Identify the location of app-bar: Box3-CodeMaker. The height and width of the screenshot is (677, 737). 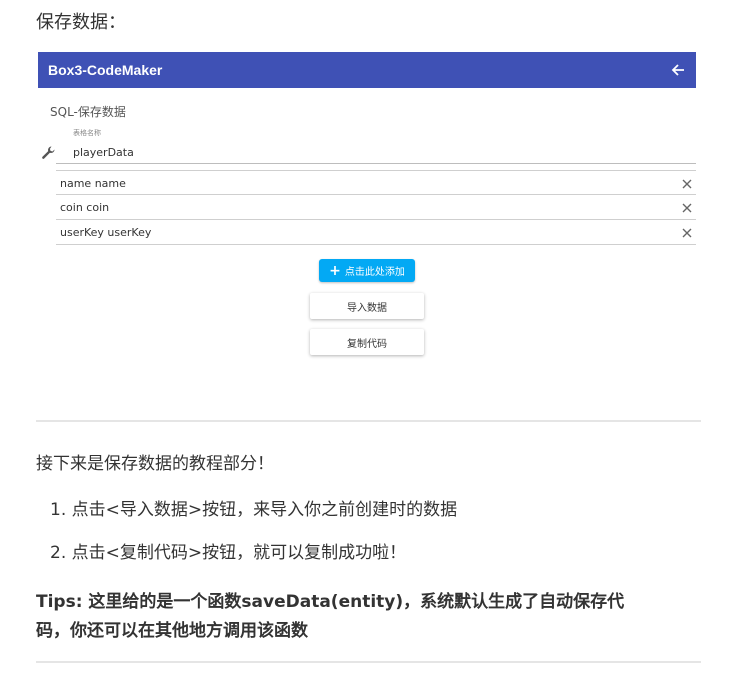
(367, 70).